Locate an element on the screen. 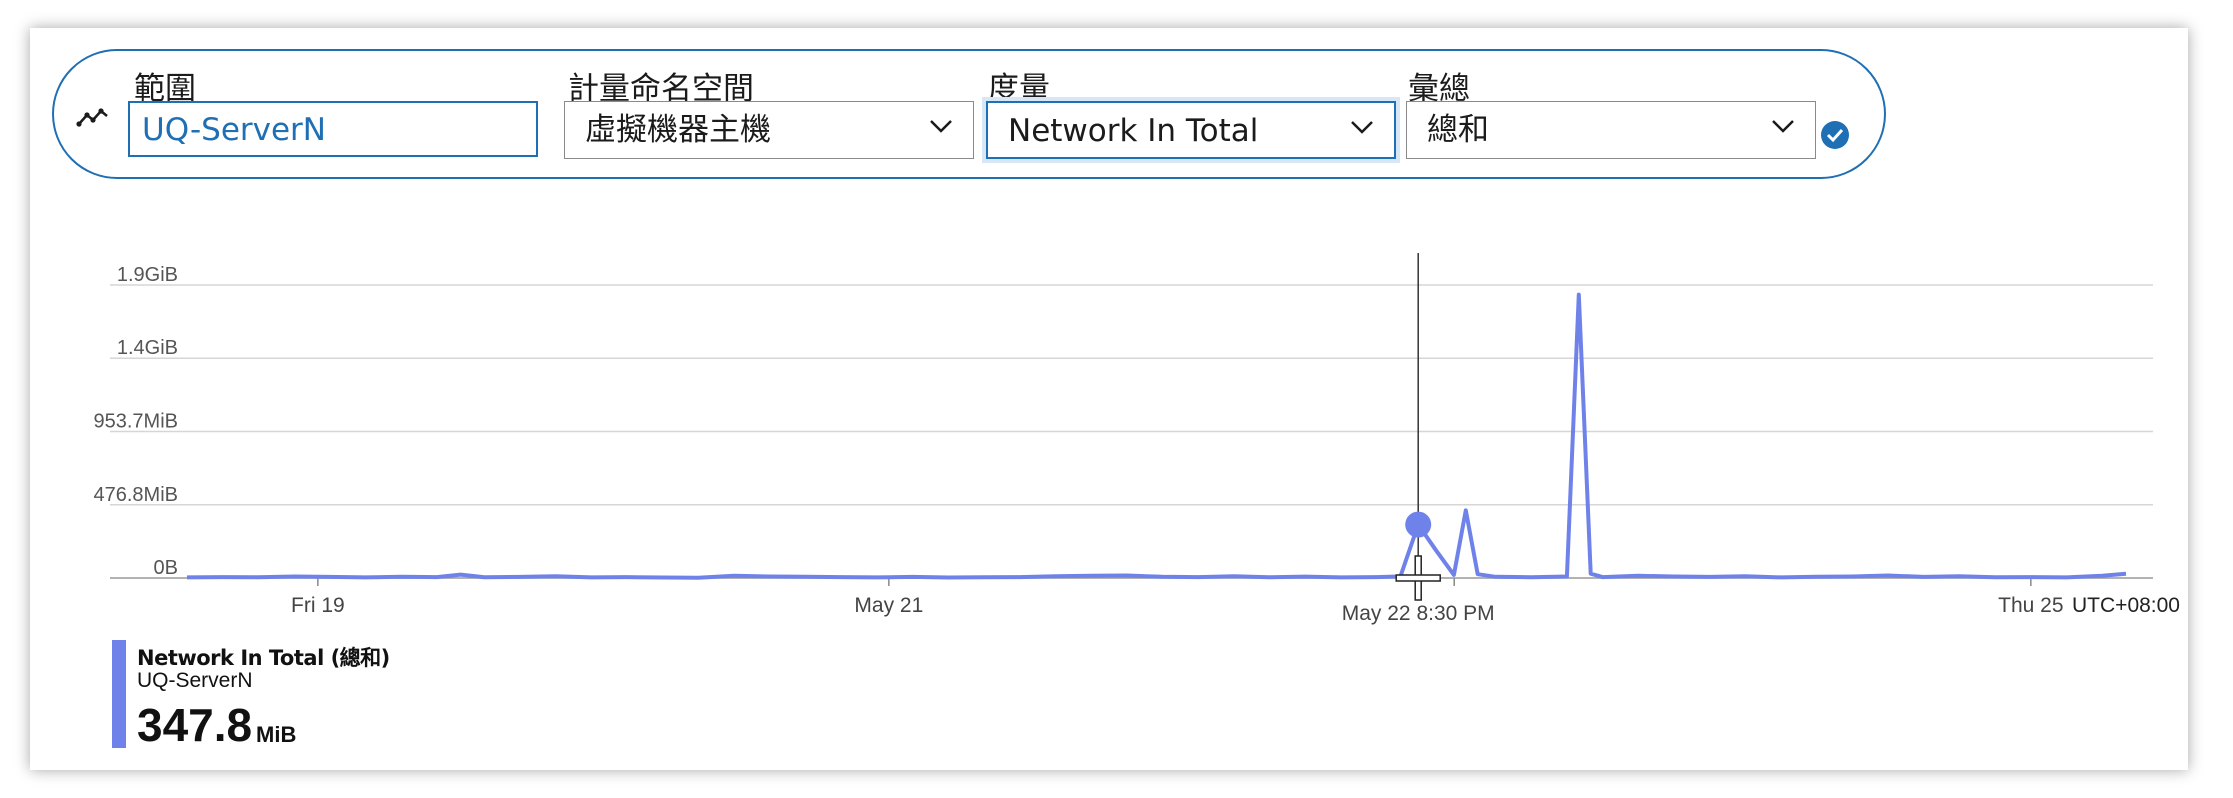 This screenshot has width=2233, height=798. y-tick-label: 0B is located at coordinates (166, 568).